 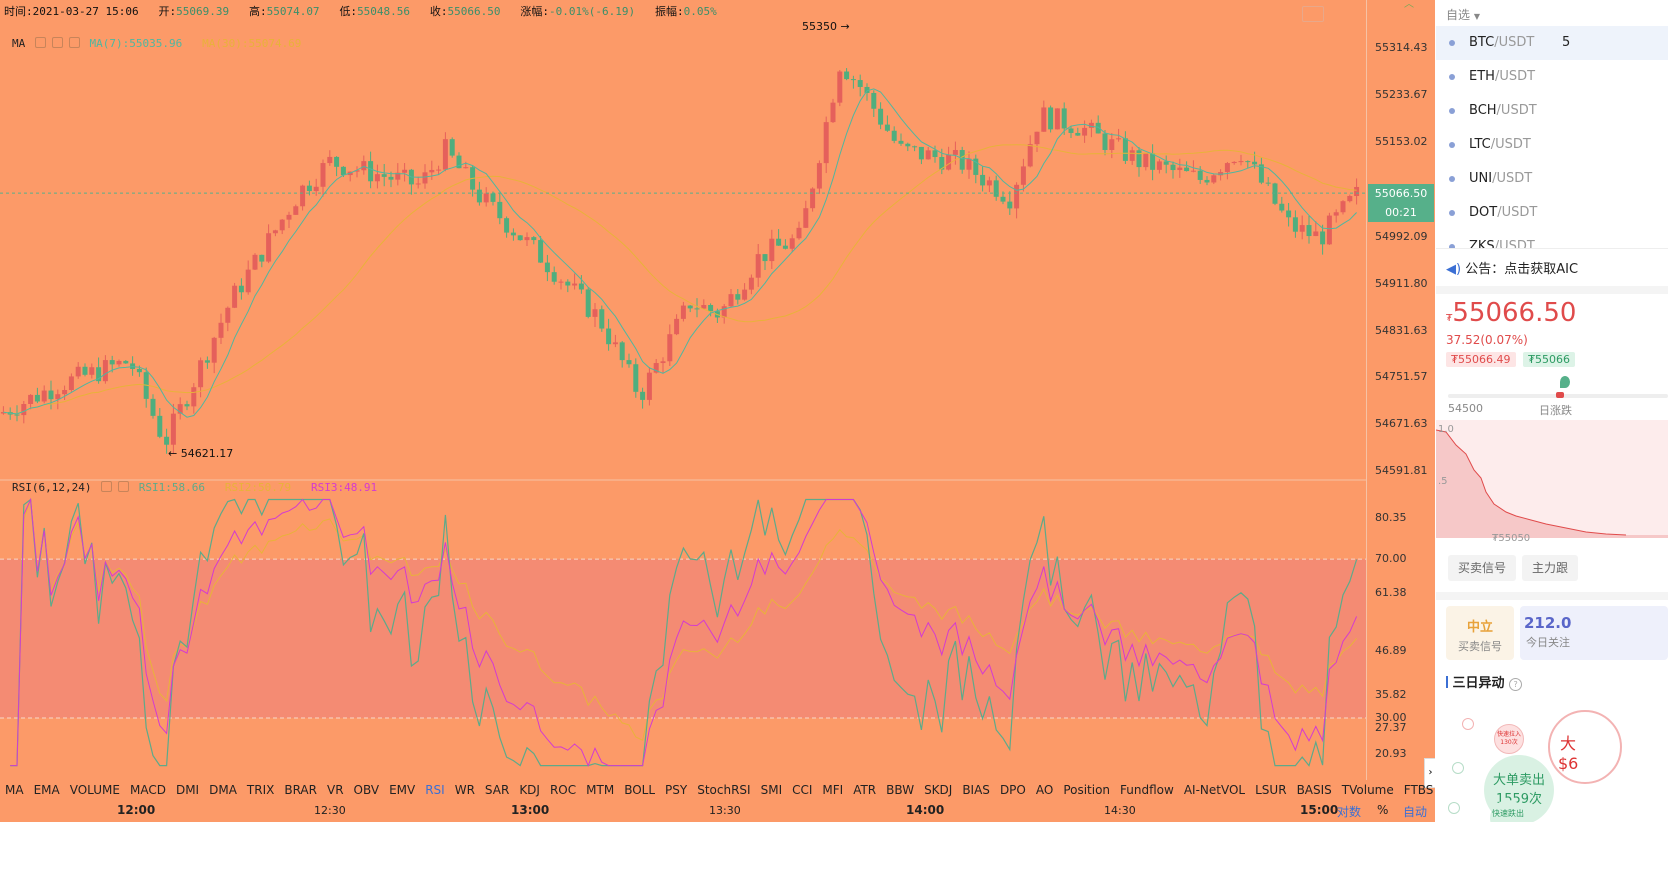 What do you see at coordinates (1409, 6) in the screenshot?
I see `collapse-arrow-icon: ︿` at bounding box center [1409, 6].